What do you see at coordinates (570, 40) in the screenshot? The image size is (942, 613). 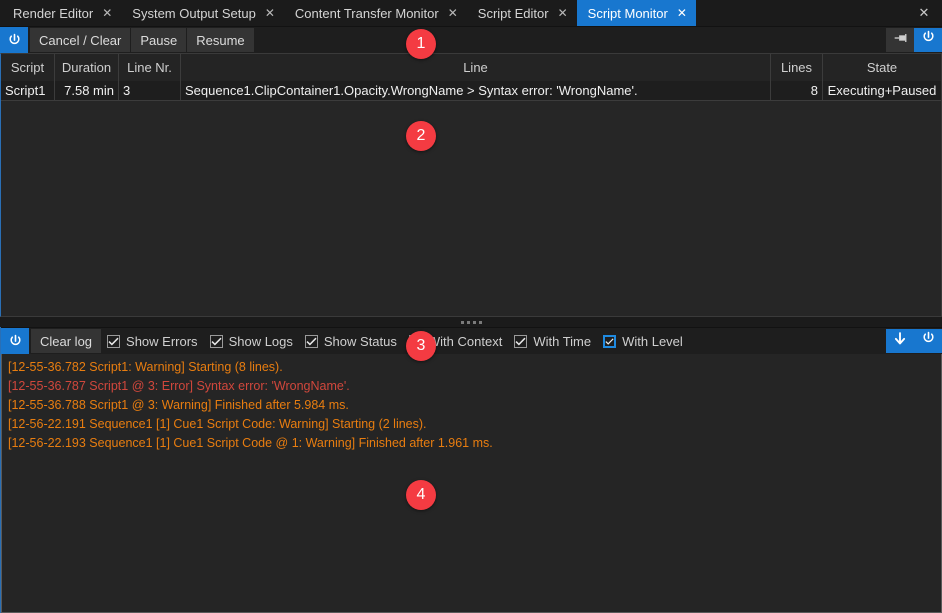 I see `script-toolbar-spacer` at bounding box center [570, 40].